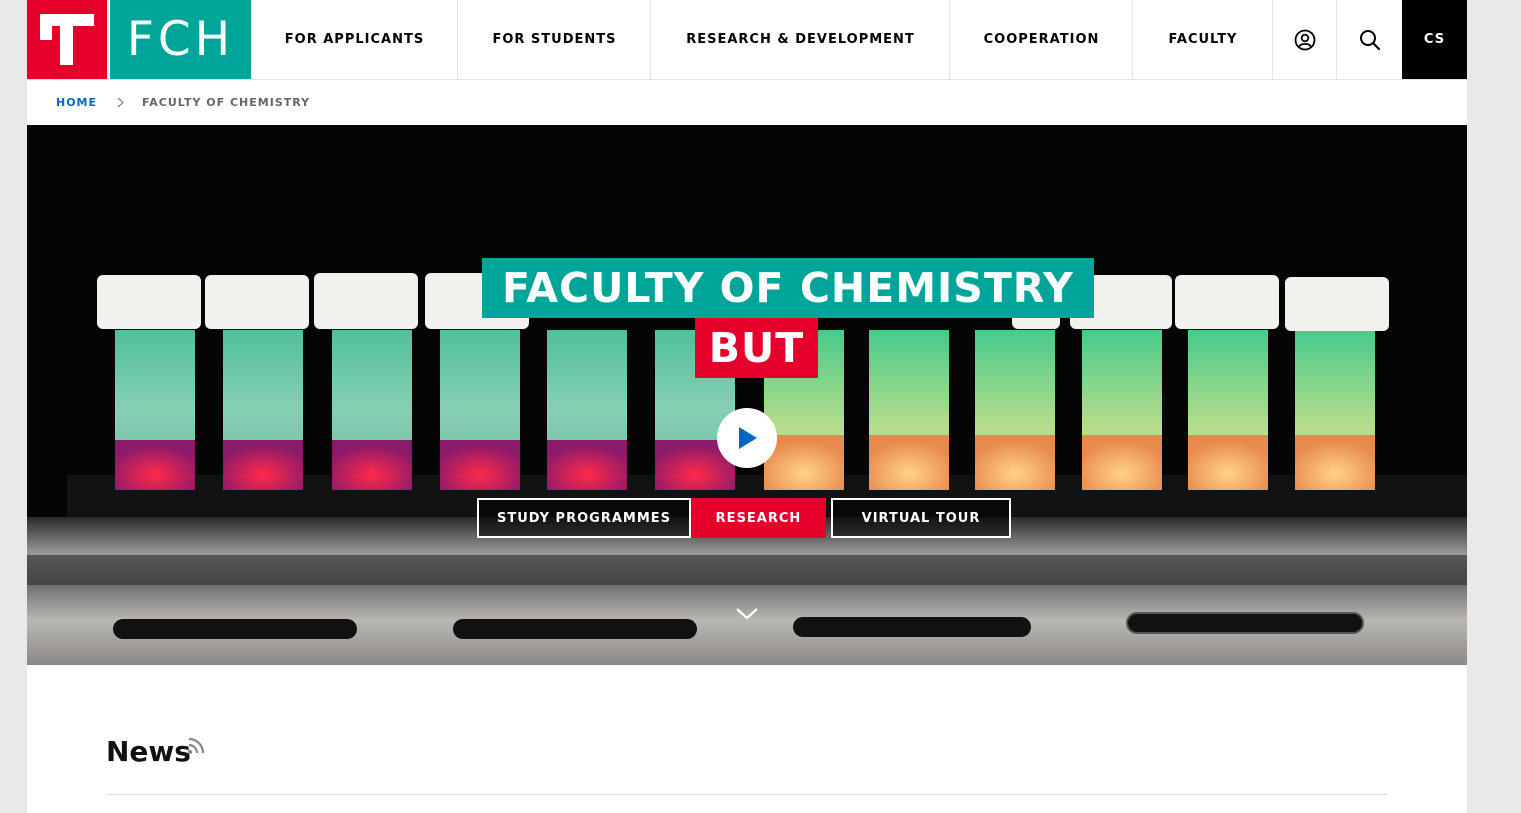 The image size is (1521, 813). I want to click on but-logo, so click(67, 39).